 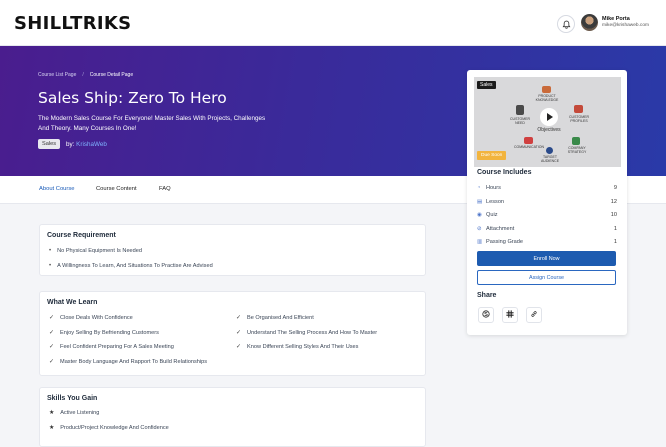 I want to click on preview-badge: Sales, so click(x=486, y=85).